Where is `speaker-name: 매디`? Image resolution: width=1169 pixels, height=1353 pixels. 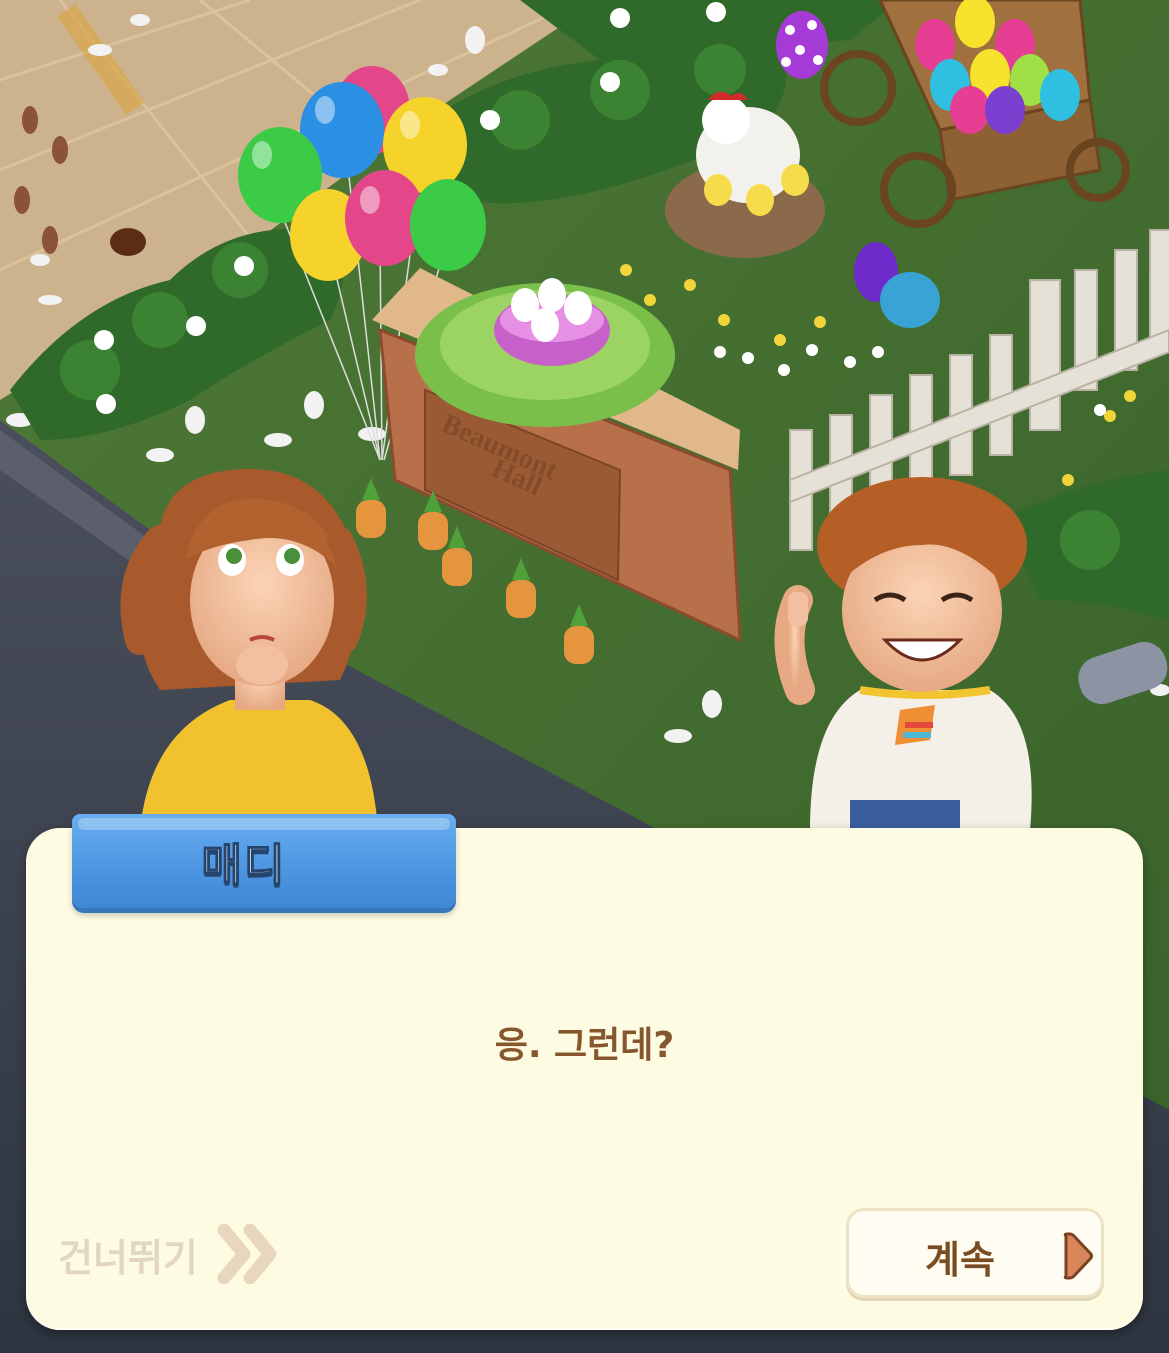 speaker-name: 매디 is located at coordinates (244, 865).